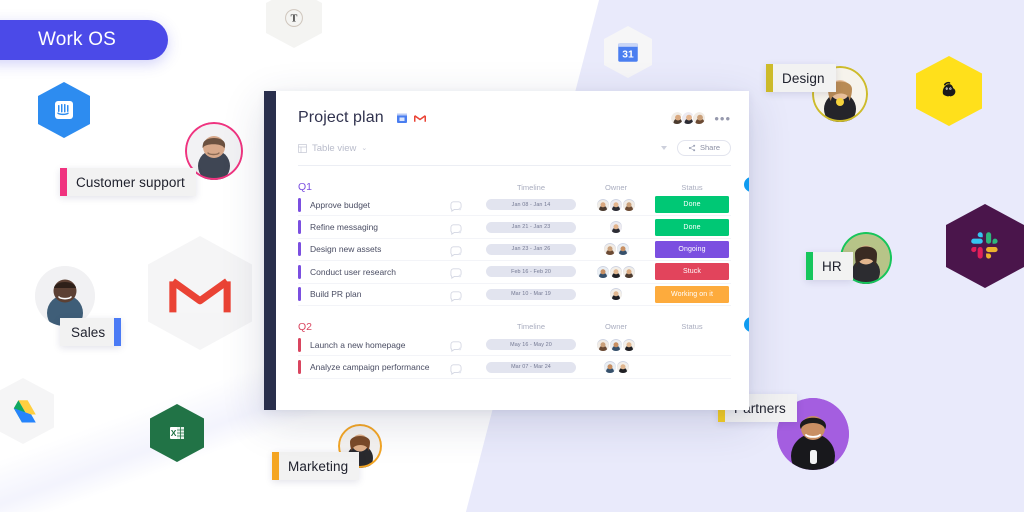  What do you see at coordinates (305, 187) in the screenshot?
I see `group-title: Q1` at bounding box center [305, 187].